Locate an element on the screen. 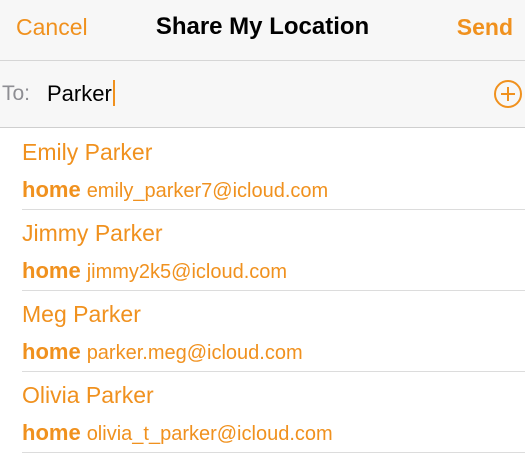  page-title: Share My Location is located at coordinates (262, 26).